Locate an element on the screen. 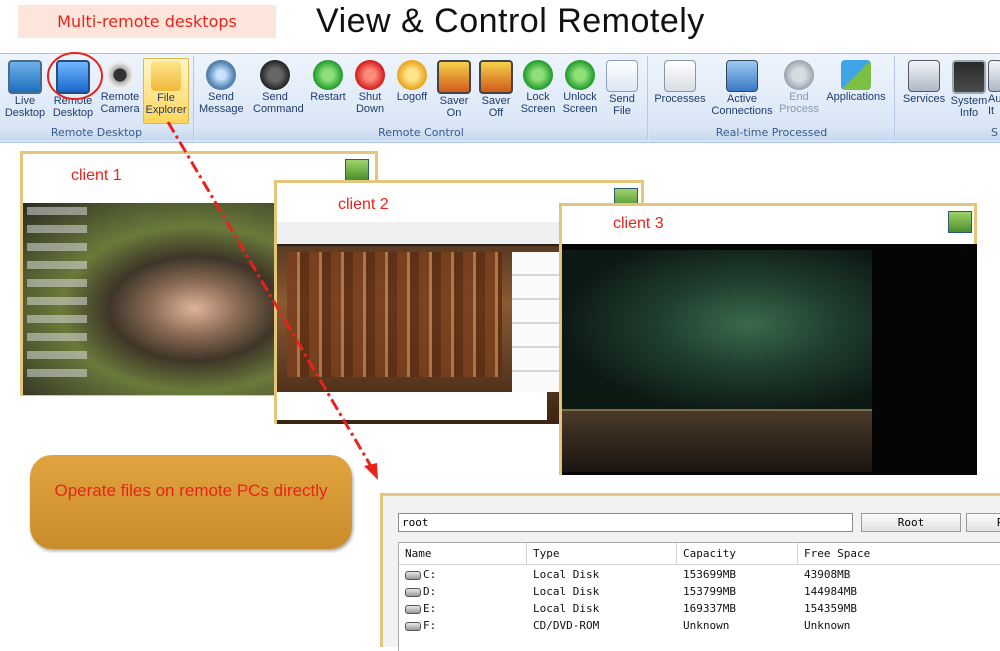  webcam-icon is located at coordinates (120, 75).